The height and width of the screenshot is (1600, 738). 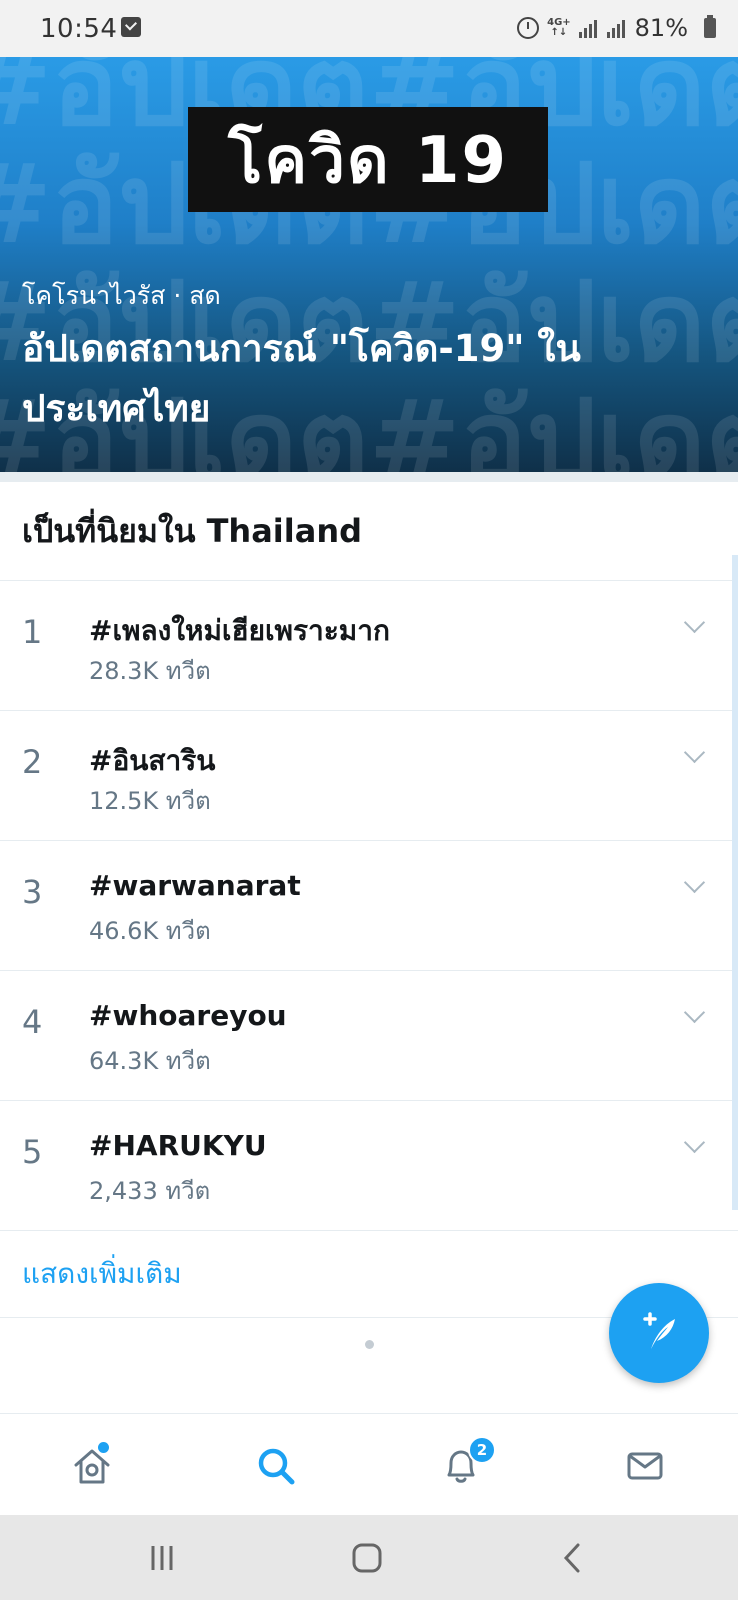 I want to click on recent-apps-icon, so click(x=162, y=1558).